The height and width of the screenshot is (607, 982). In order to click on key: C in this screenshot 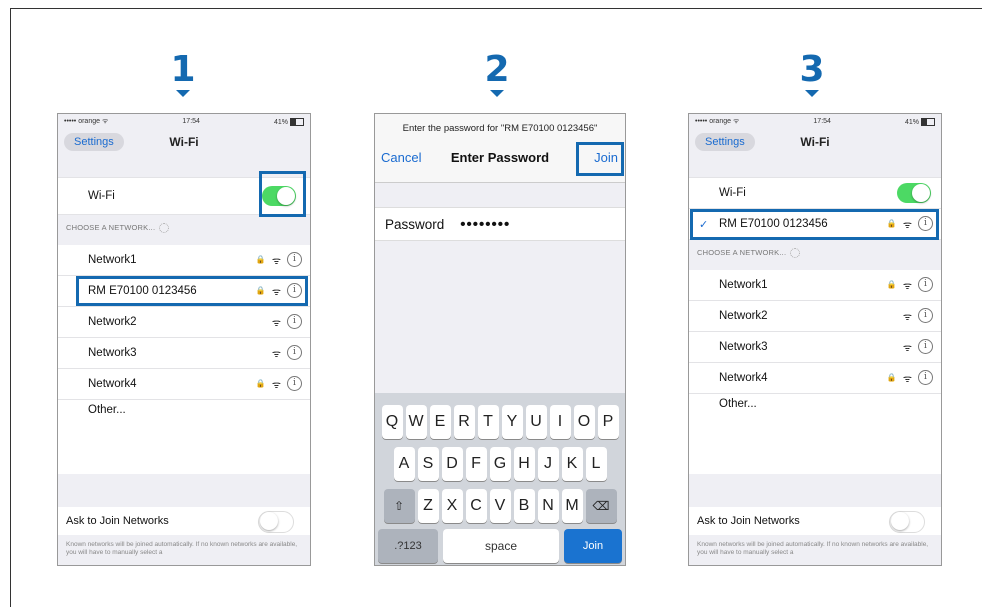, I will do `click(476, 506)`.